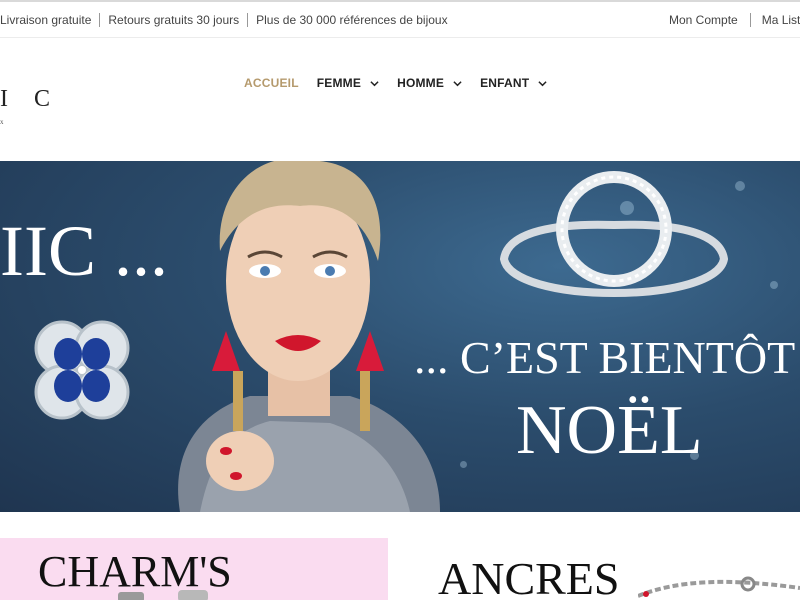 The height and width of the screenshot is (600, 800). What do you see at coordinates (614, 234) in the screenshot?
I see `ring-image` at bounding box center [614, 234].